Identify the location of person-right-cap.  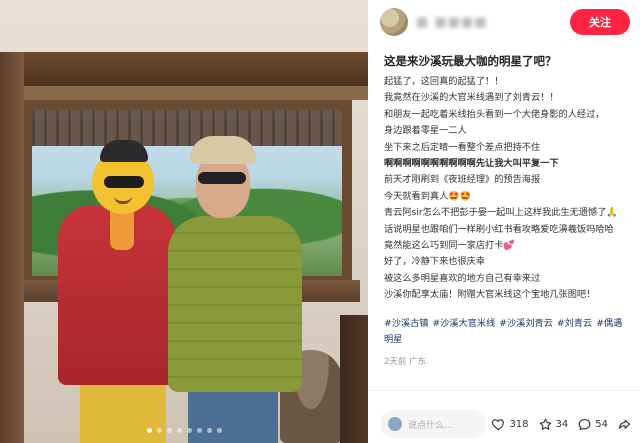
(223, 150).